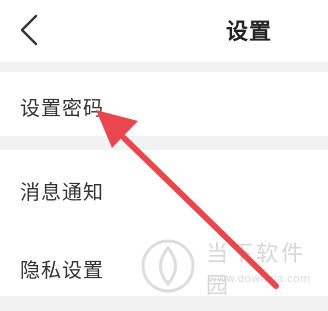  What do you see at coordinates (256, 270) in the screenshot?
I see `watermark-title: 当下软件园` at bounding box center [256, 270].